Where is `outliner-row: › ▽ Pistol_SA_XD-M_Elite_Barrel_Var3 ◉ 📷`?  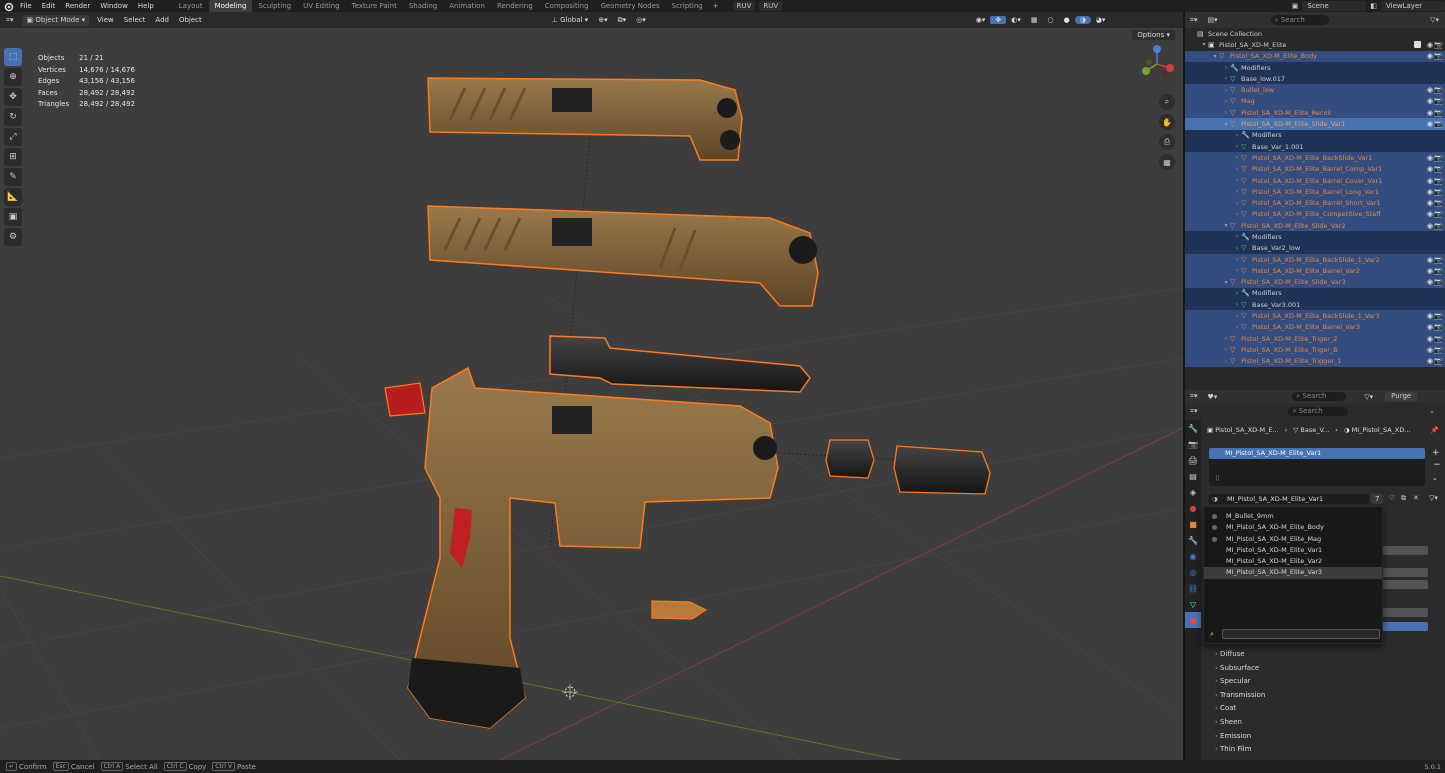 outliner-row: › ▽ Pistol_SA_XD-M_Elite_Barrel_Var3 ◉ 📷 is located at coordinates (1315, 327).